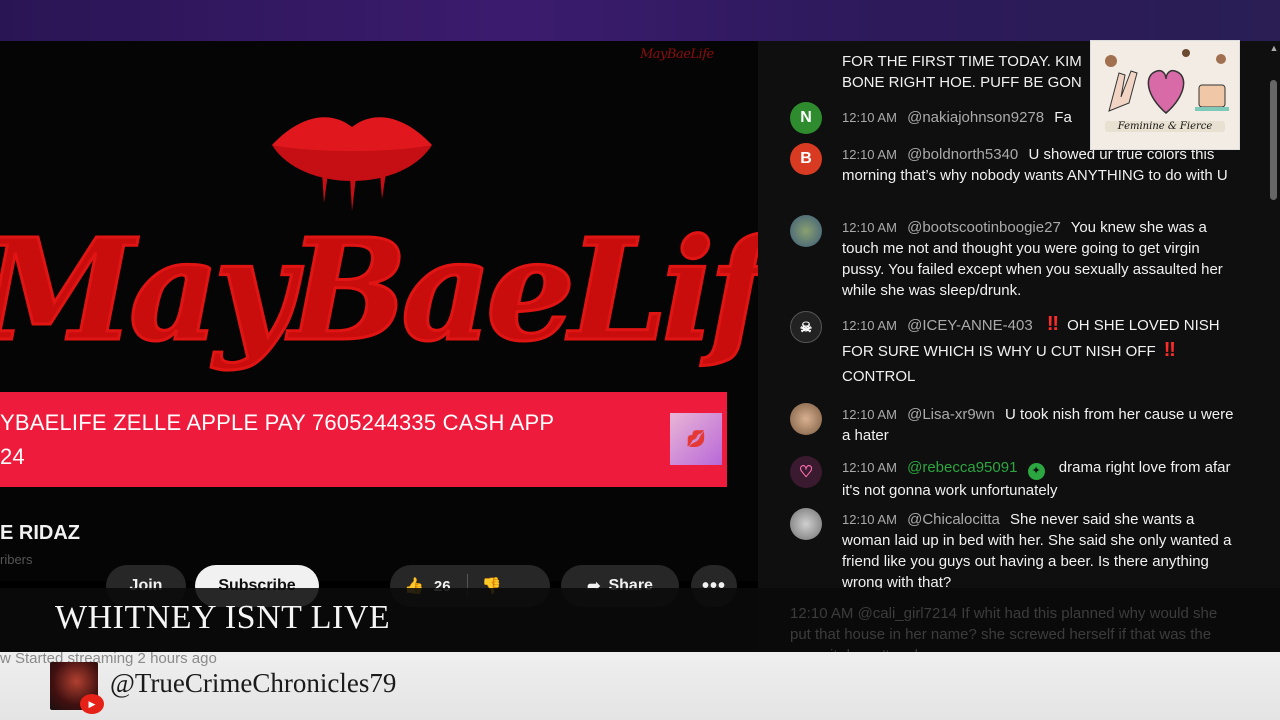 The width and height of the screenshot is (1280, 720). What do you see at coordinates (975, 117) in the screenshot?
I see `chat-author: @nakiajohnson9278` at bounding box center [975, 117].